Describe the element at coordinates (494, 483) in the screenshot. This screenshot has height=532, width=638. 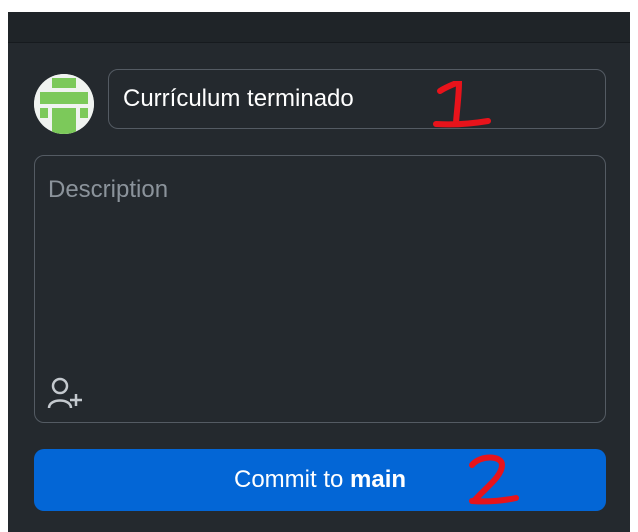
I see `annotation-number-2: 2` at that location.